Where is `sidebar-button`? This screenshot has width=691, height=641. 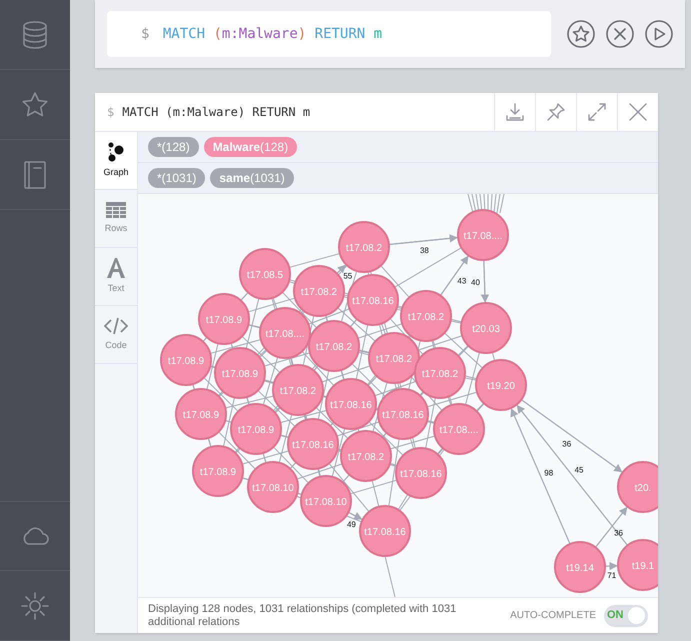 sidebar-button is located at coordinates (35, 536).